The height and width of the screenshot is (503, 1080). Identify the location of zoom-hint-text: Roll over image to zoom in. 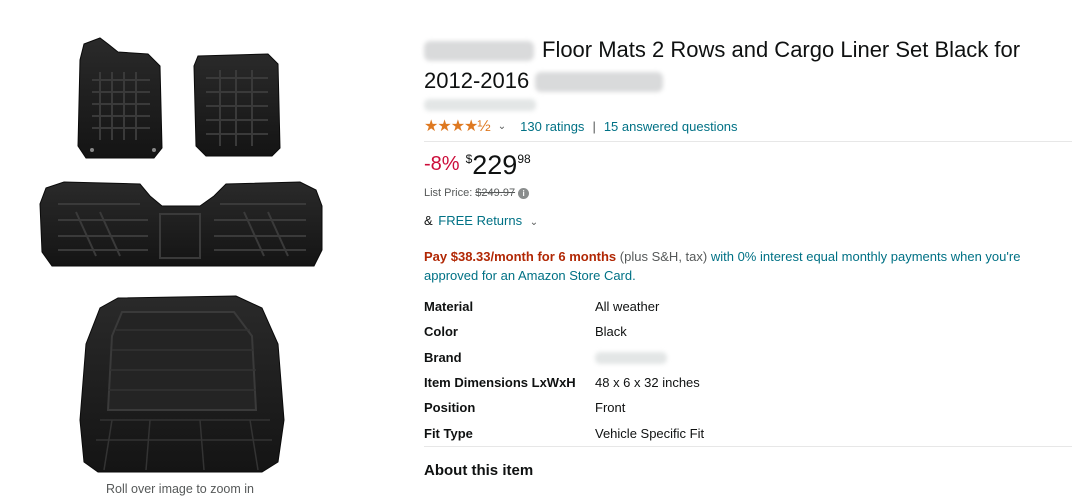
(180, 489).